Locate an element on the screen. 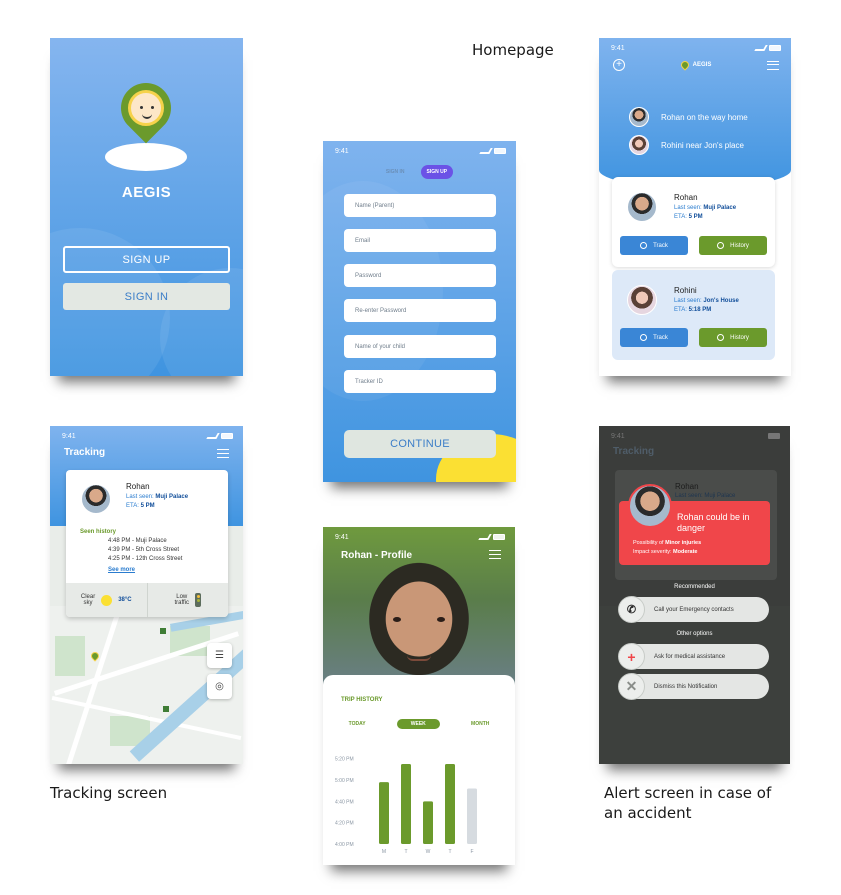 This screenshot has width=841, height=895. period-selector: TODAY WEEK MONTH is located at coordinates (419, 724).